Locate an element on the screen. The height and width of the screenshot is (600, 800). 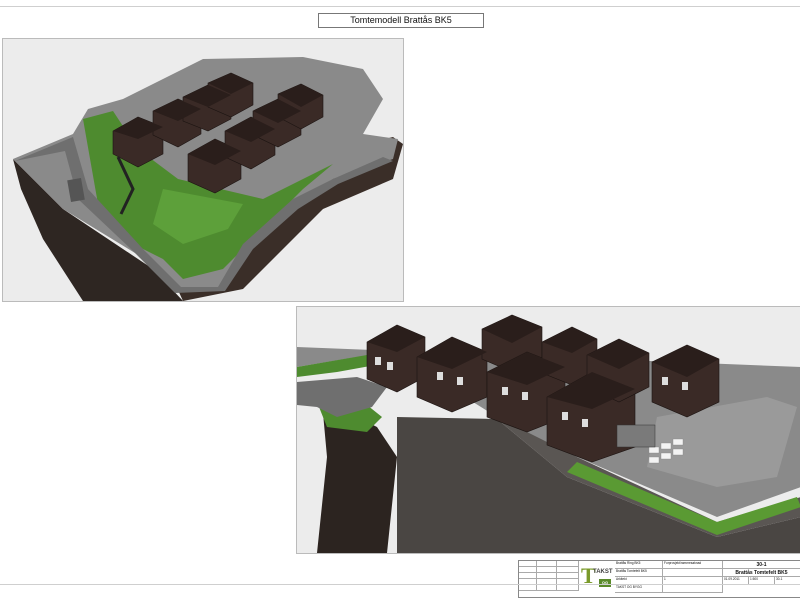
bottom-rule is located at coordinates (400, 584).